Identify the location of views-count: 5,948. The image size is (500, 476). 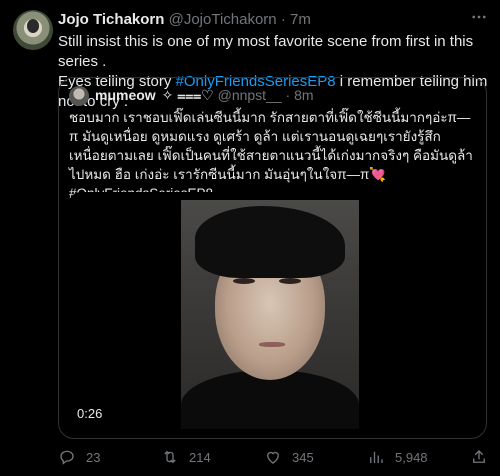
(411, 457).